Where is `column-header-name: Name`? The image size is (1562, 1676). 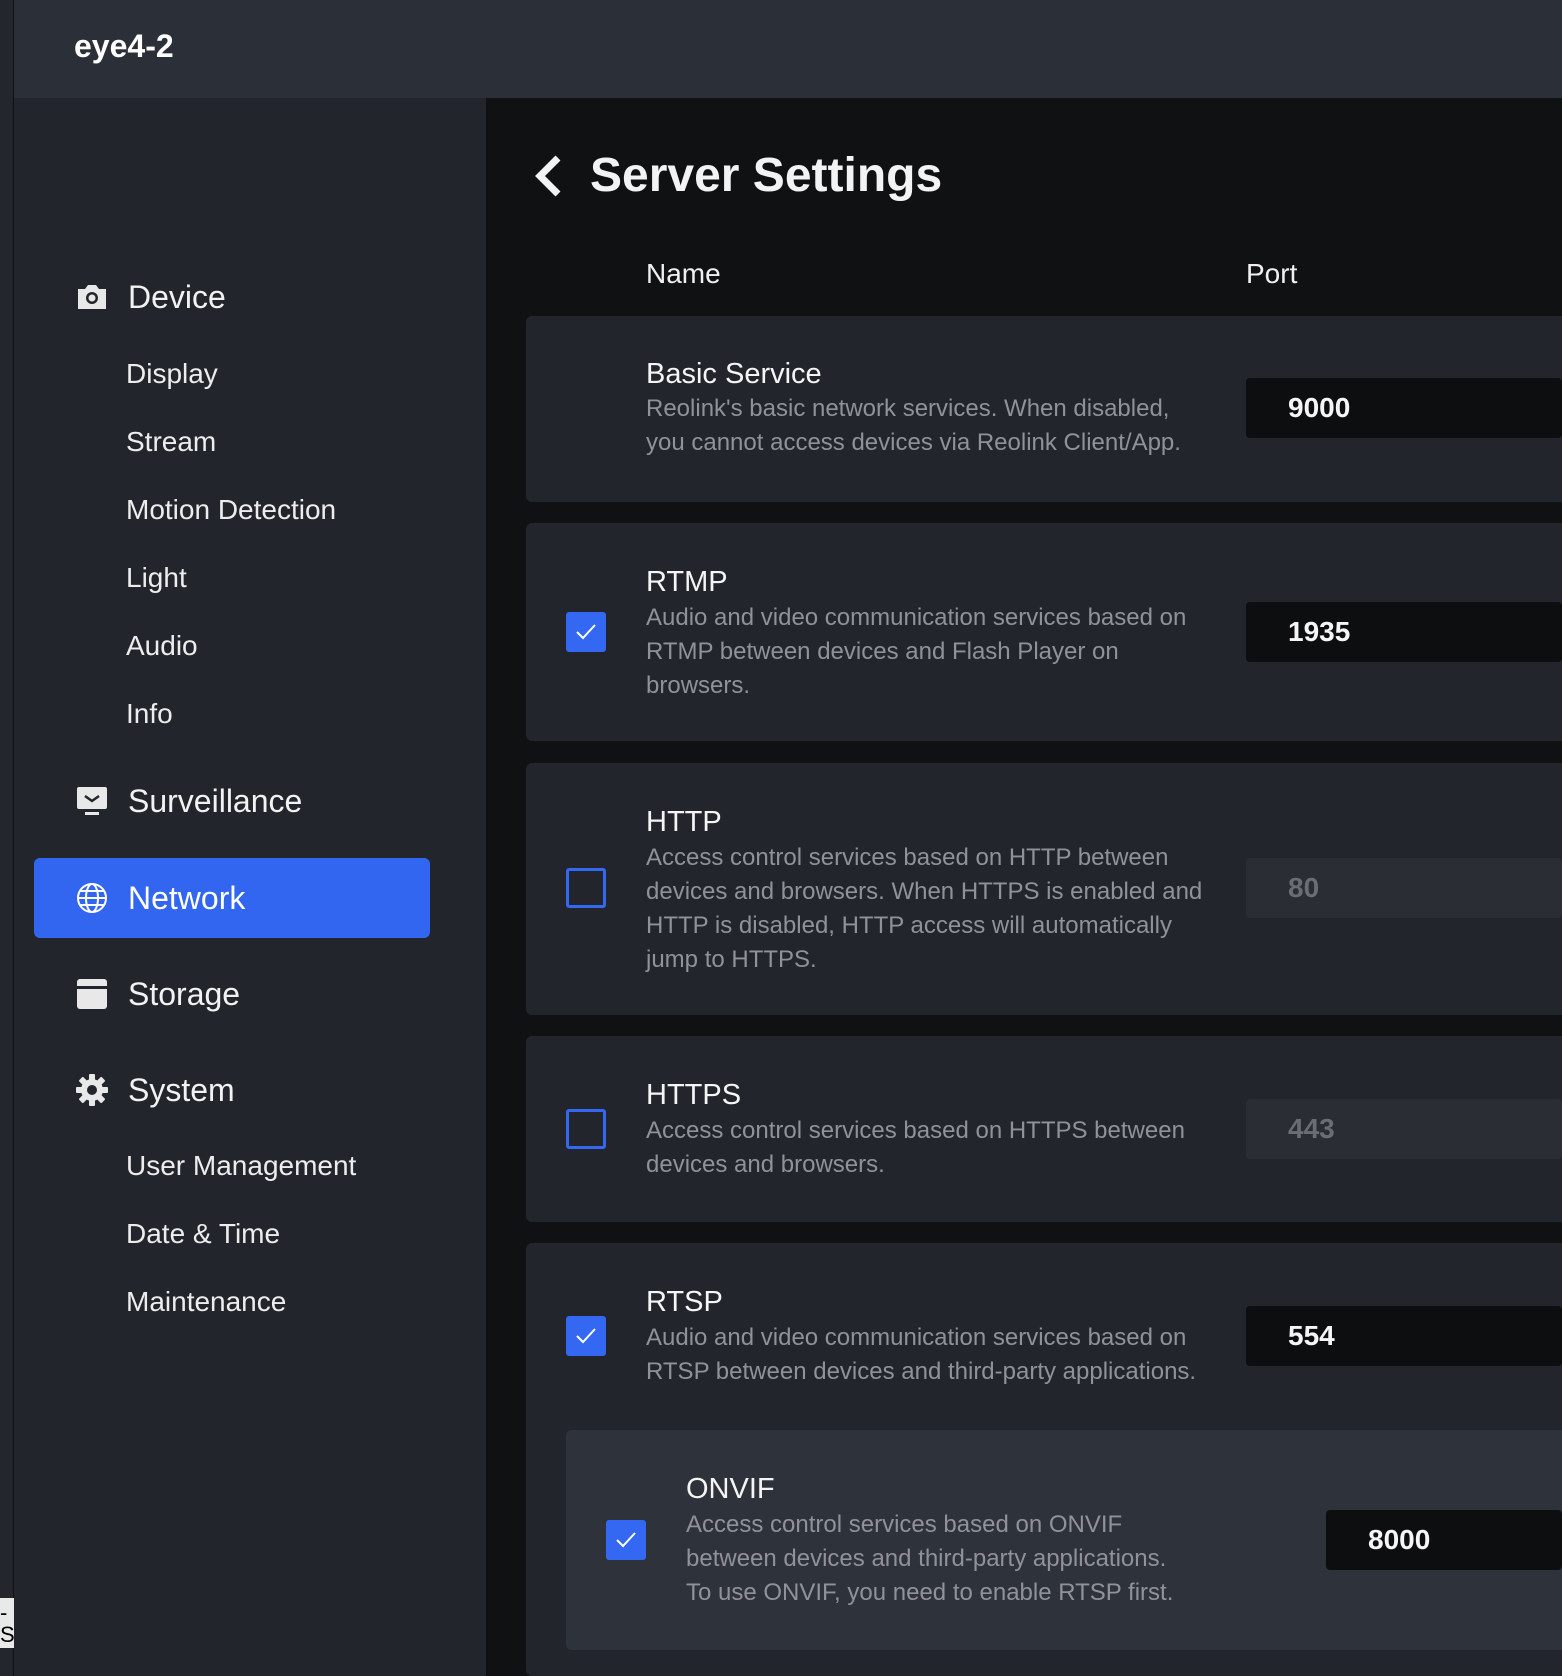 column-header-name: Name is located at coordinates (683, 273).